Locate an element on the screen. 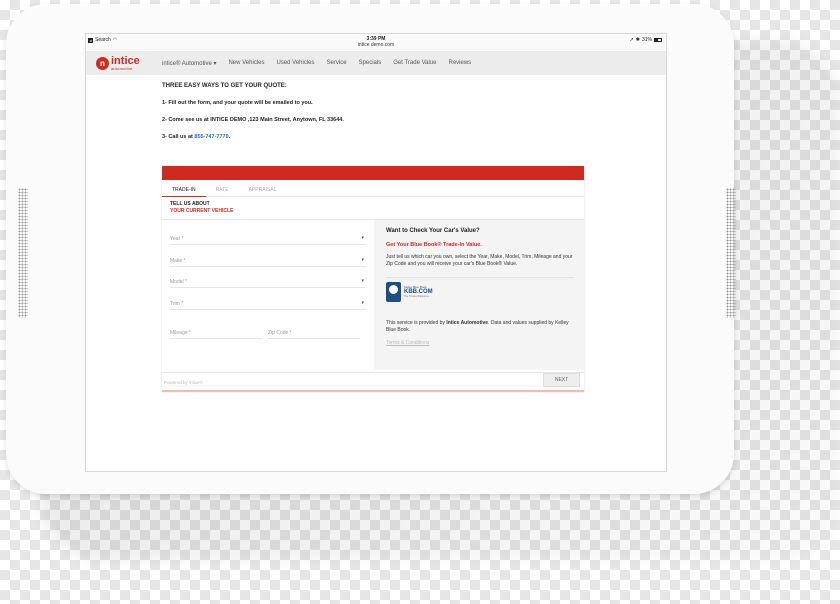 The height and width of the screenshot is (604, 840). next-button: NEXT is located at coordinates (561, 380).